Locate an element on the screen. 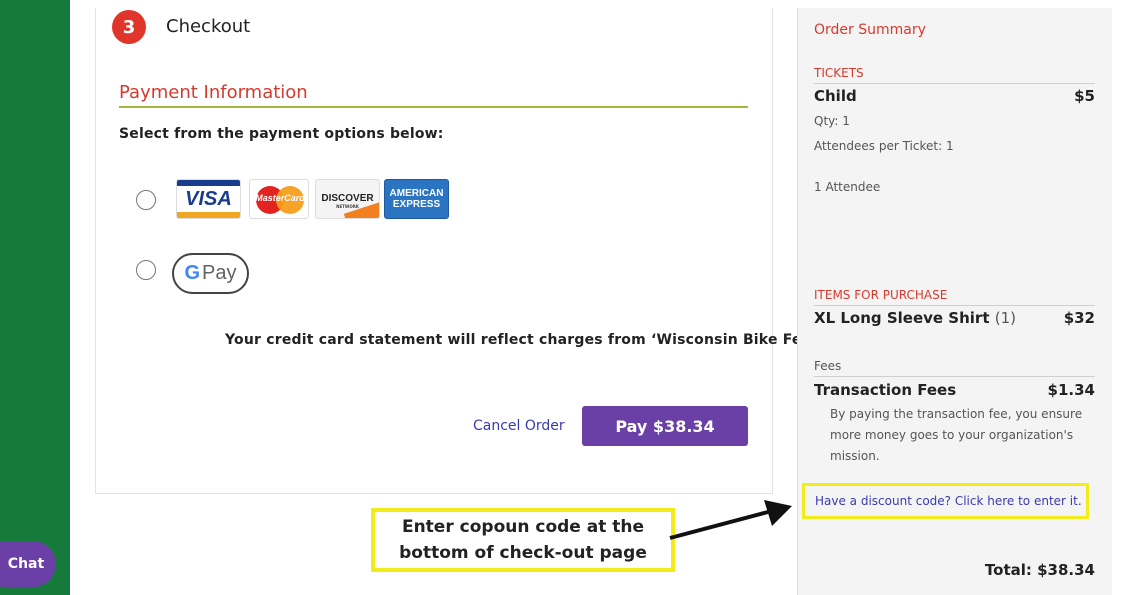 The height and width of the screenshot is (595, 1126). items-section-label: ITEMS FOR PURCHASE is located at coordinates (881, 295).